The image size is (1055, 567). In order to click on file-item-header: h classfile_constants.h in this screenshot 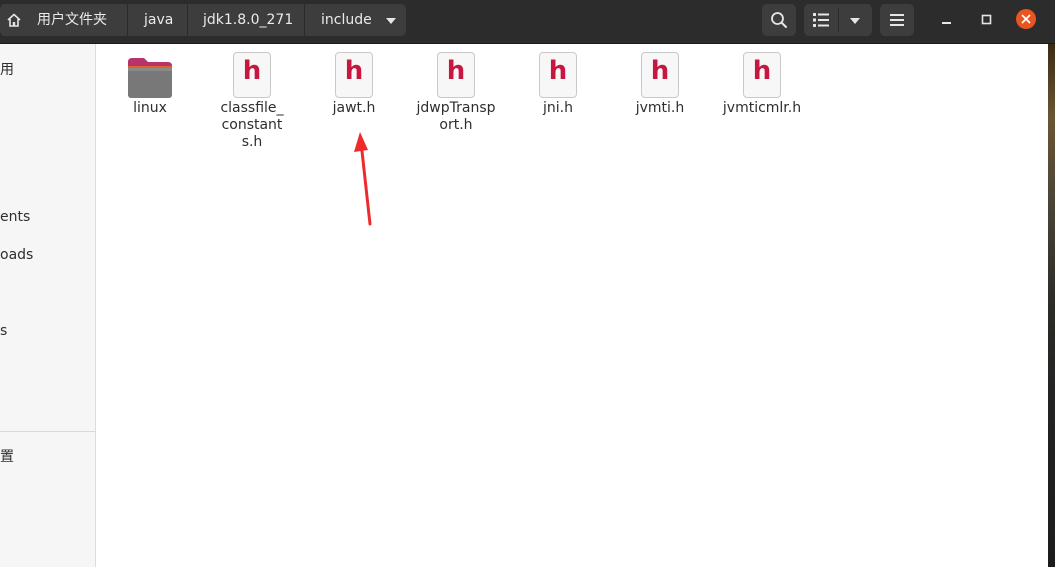, I will do `click(252, 100)`.